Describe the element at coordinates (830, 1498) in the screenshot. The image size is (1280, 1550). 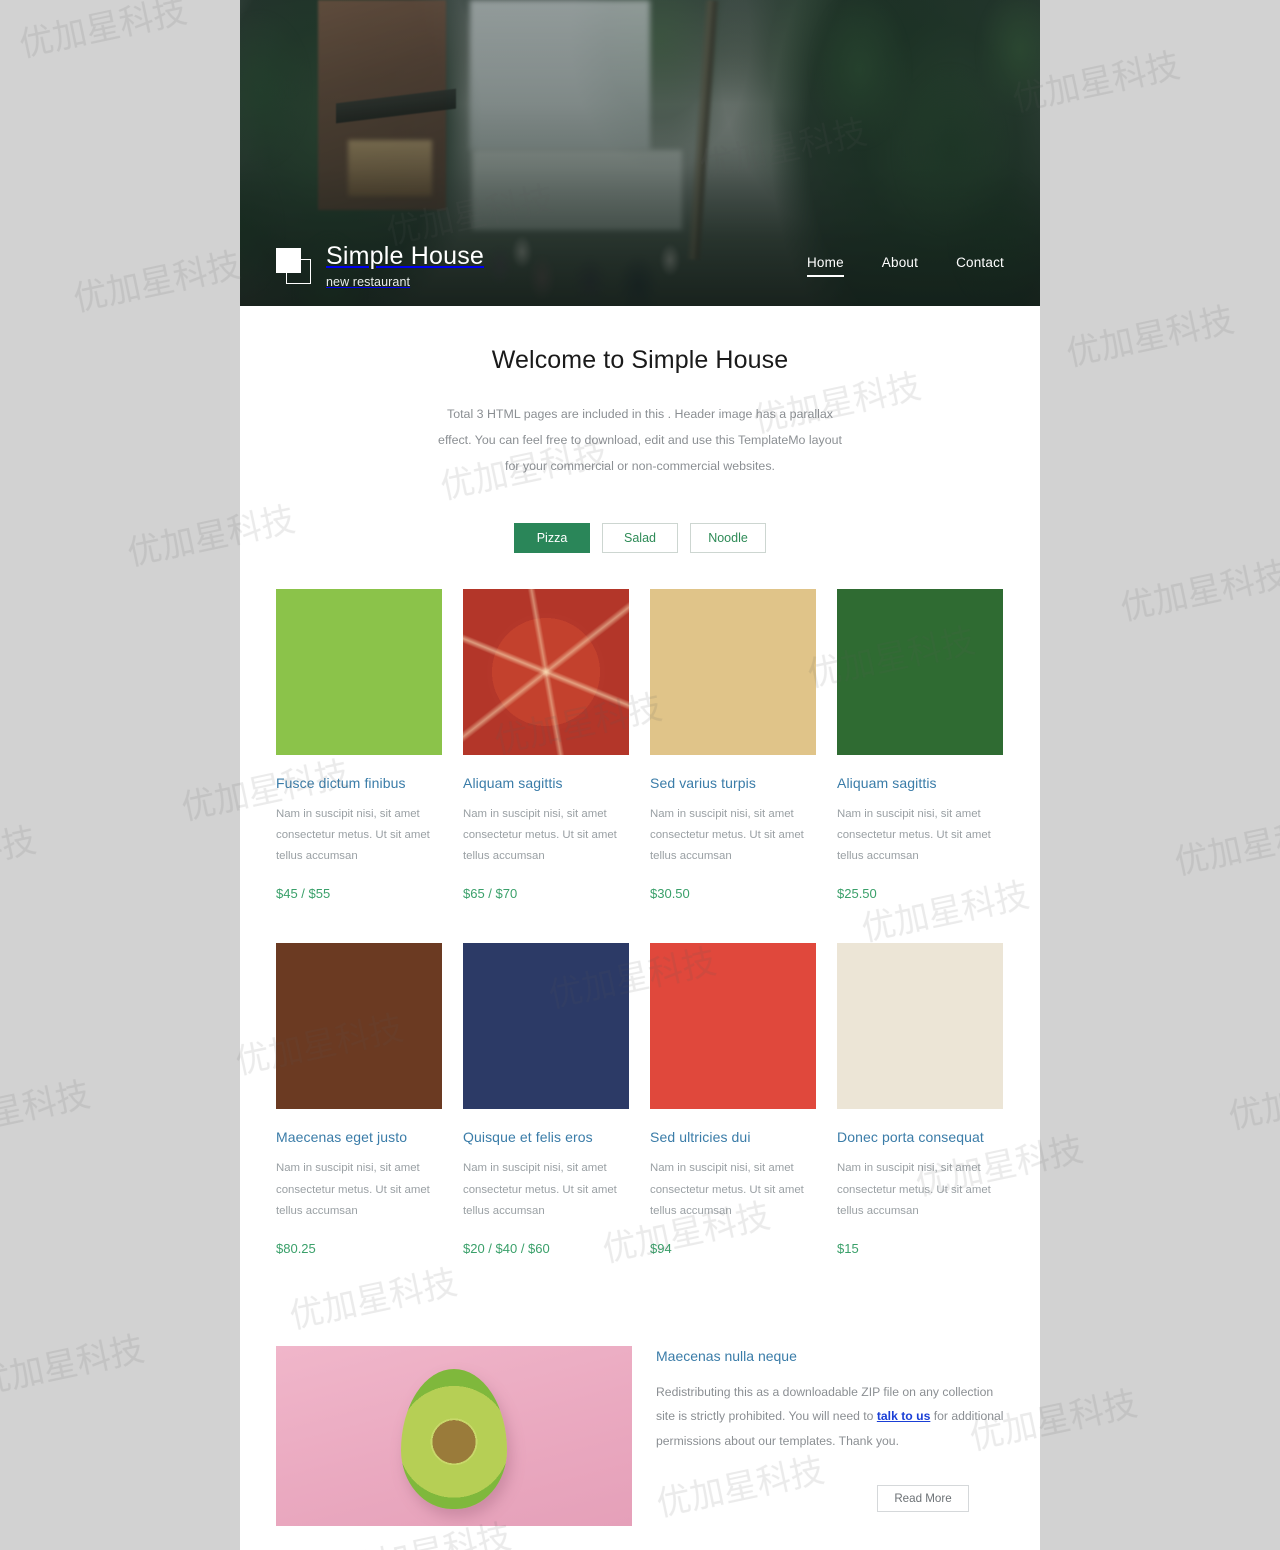
I see `promo-actions: Read More` at that location.